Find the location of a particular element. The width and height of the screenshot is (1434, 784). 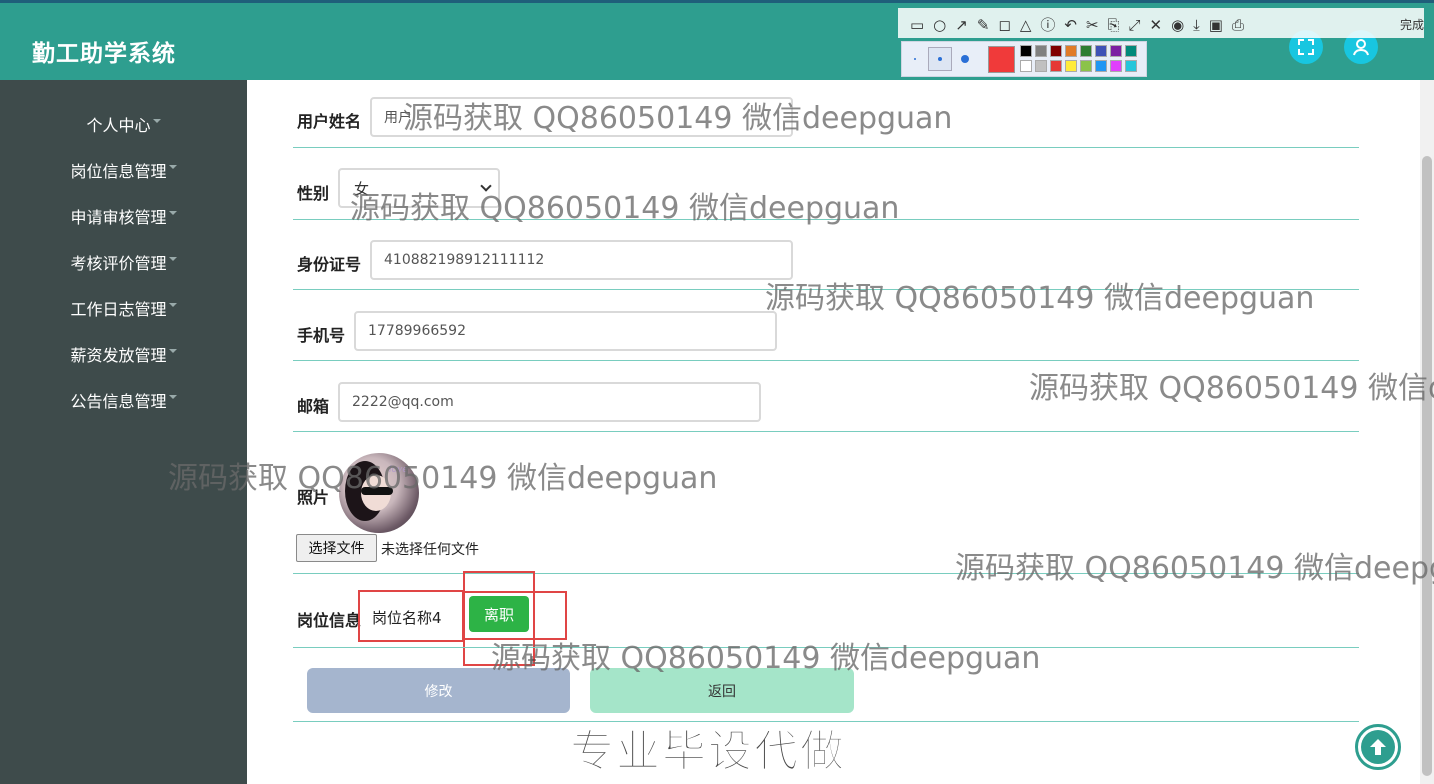

sidebar-item-label: 岗位信息管理 is located at coordinates (118, 171).